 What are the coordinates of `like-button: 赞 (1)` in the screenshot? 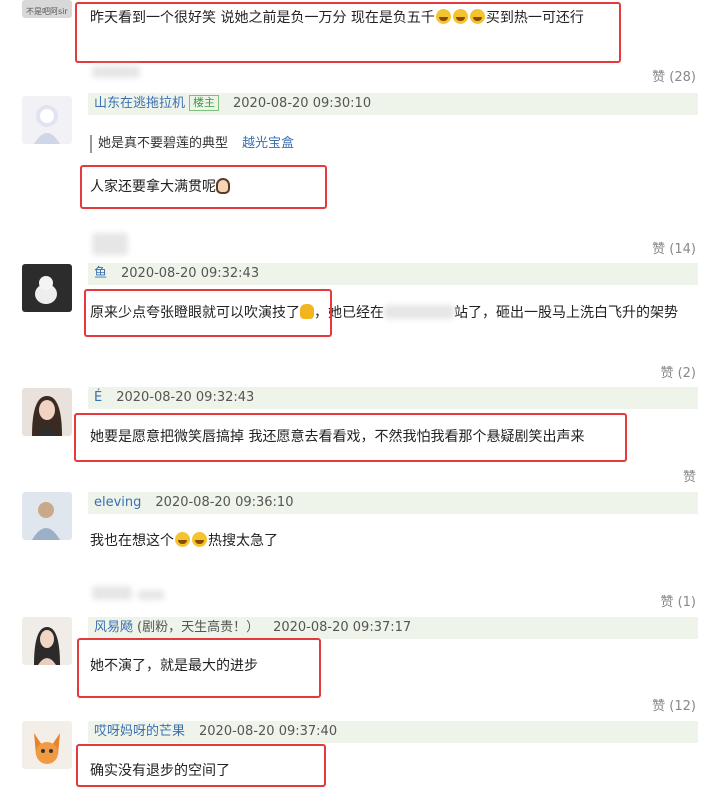 It's located at (678, 600).